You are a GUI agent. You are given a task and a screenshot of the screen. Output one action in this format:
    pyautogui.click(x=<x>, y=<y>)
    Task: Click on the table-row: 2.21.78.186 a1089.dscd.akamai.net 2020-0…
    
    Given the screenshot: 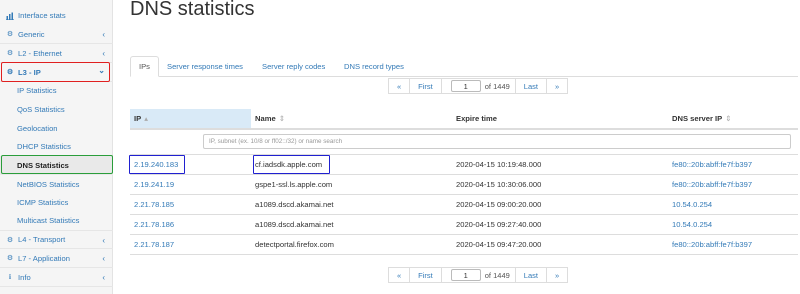 What is the action you would take?
    pyautogui.click(x=464, y=224)
    